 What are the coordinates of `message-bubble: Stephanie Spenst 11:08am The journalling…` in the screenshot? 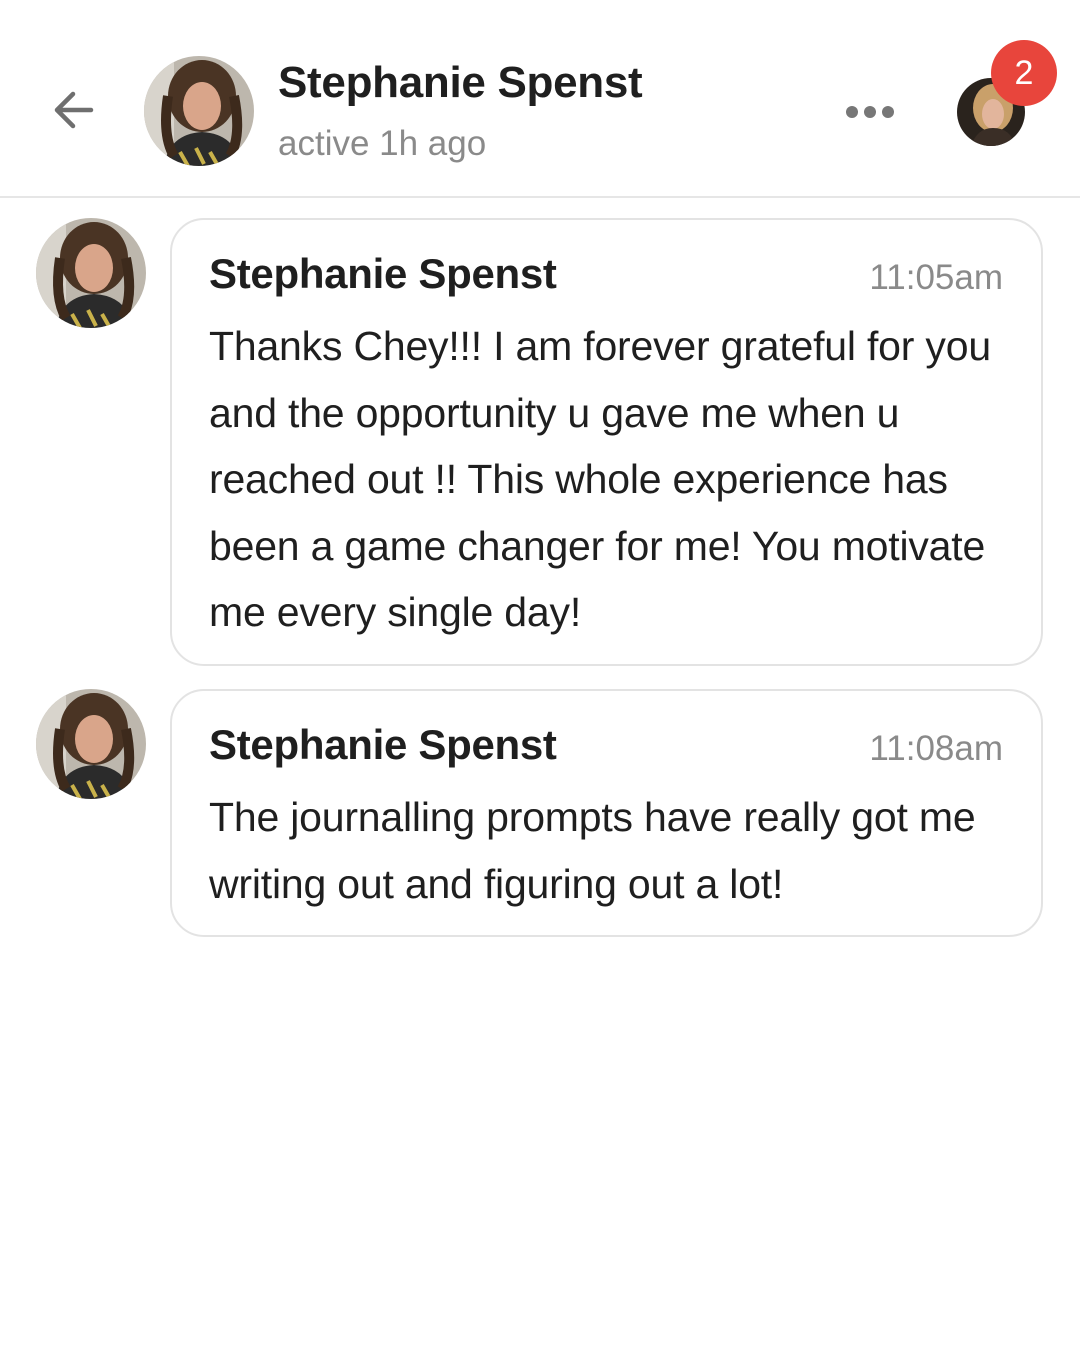 It's located at (606, 813).